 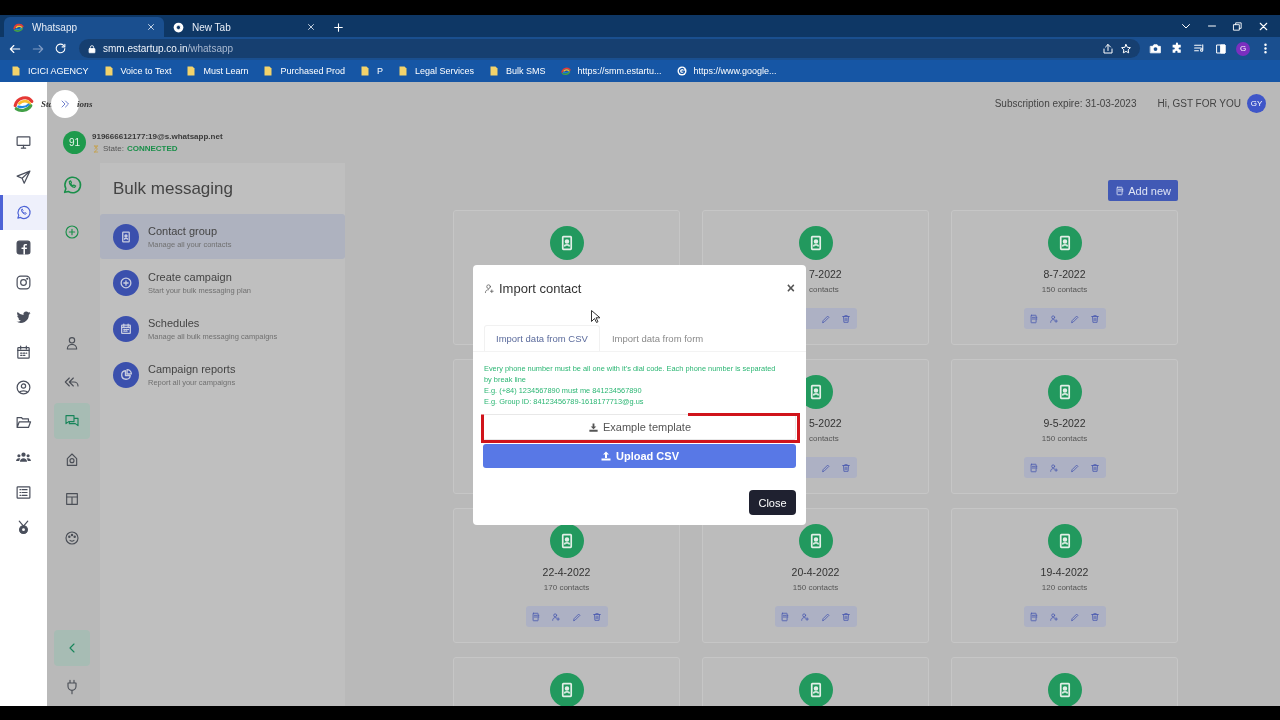 What do you see at coordinates (1143, 190) in the screenshot?
I see `add-new-button: Add new` at bounding box center [1143, 190].